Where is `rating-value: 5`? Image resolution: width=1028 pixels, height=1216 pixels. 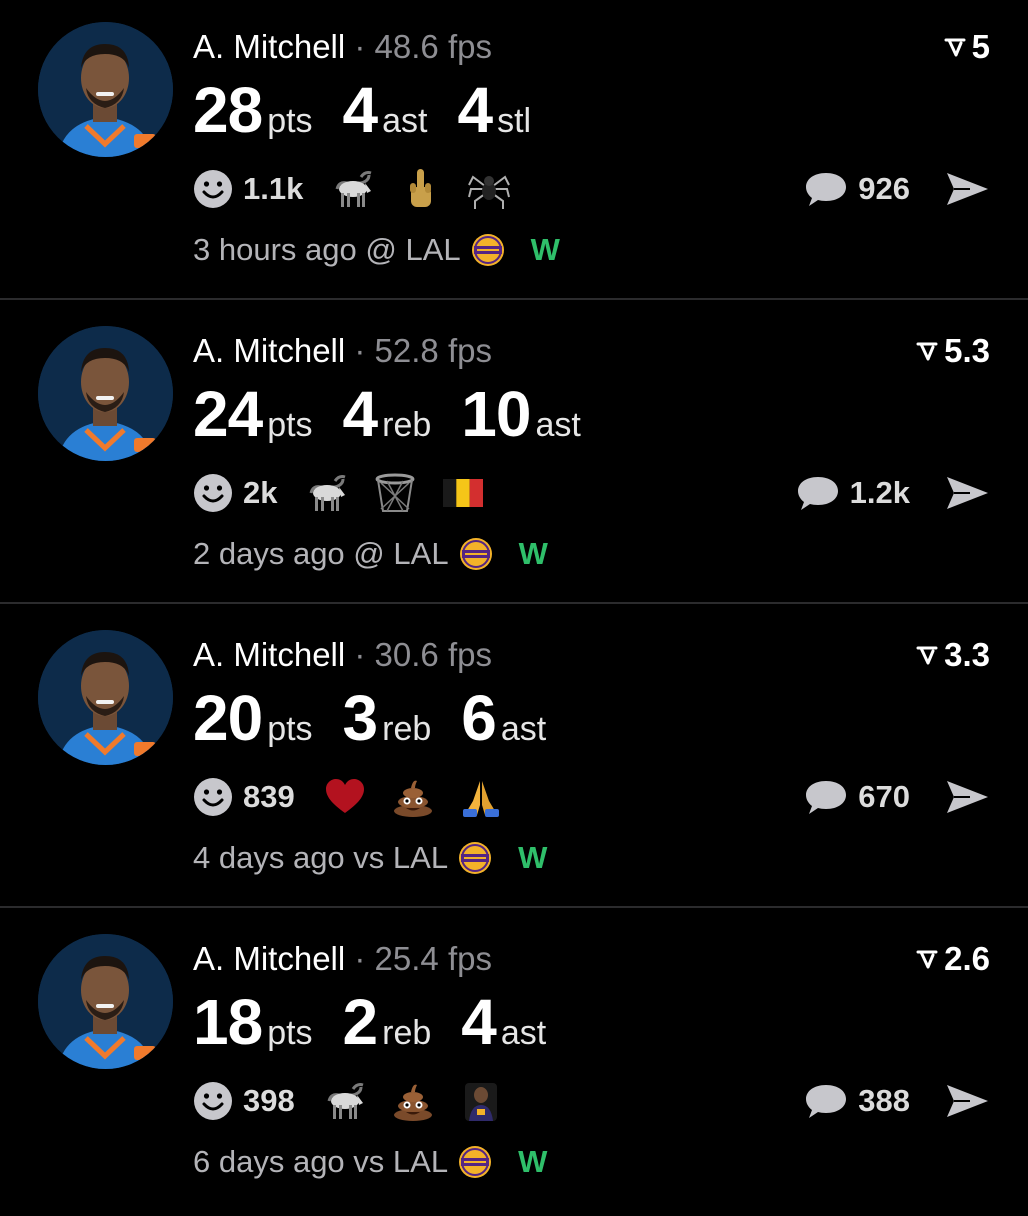
rating-value: 5 is located at coordinates (980, 46).